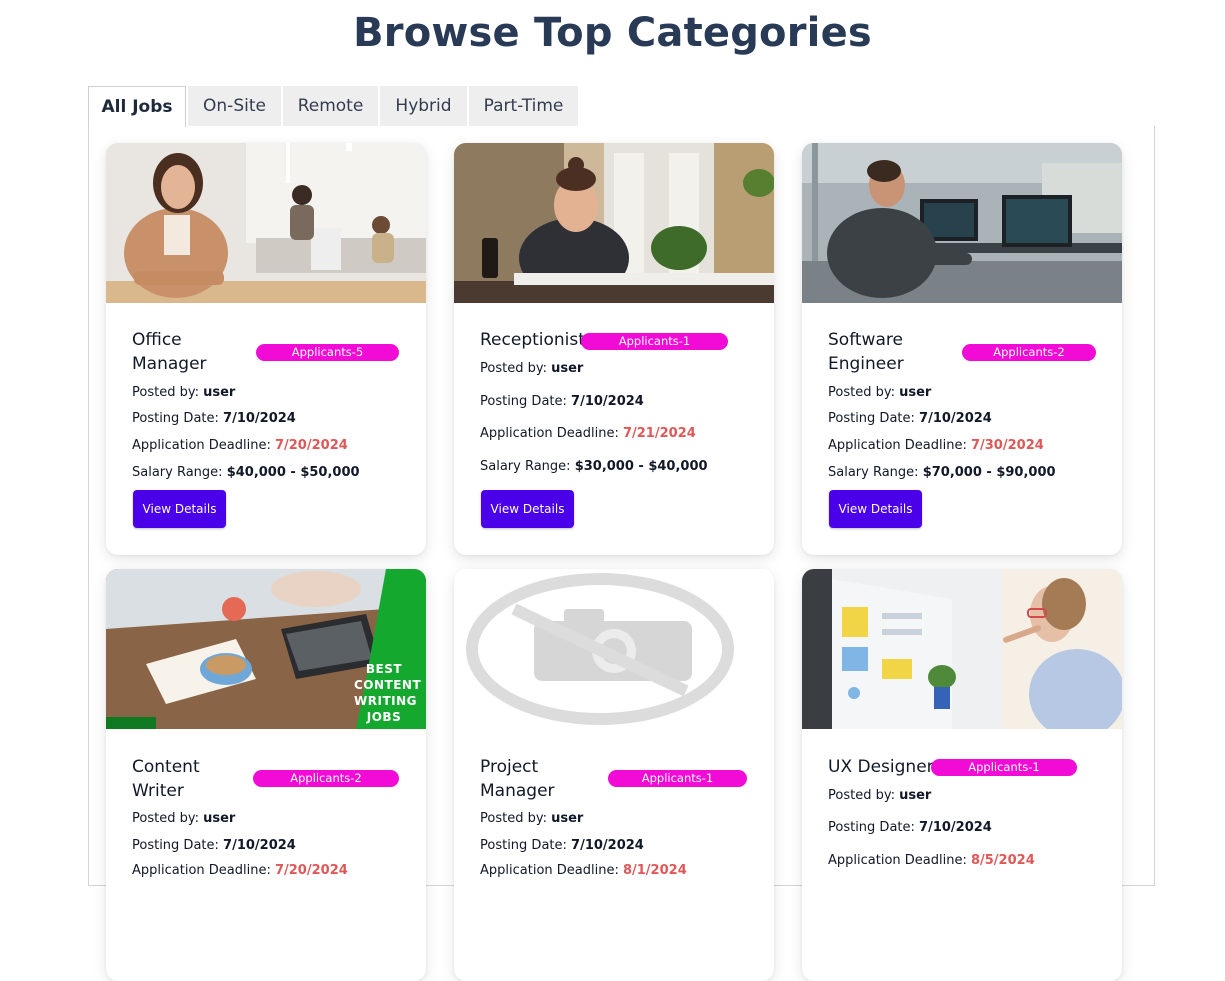 Image resolution: width=1225 pixels, height=981 pixels. Describe the element at coordinates (532, 340) in the screenshot. I see `job-title: Receptionist` at that location.